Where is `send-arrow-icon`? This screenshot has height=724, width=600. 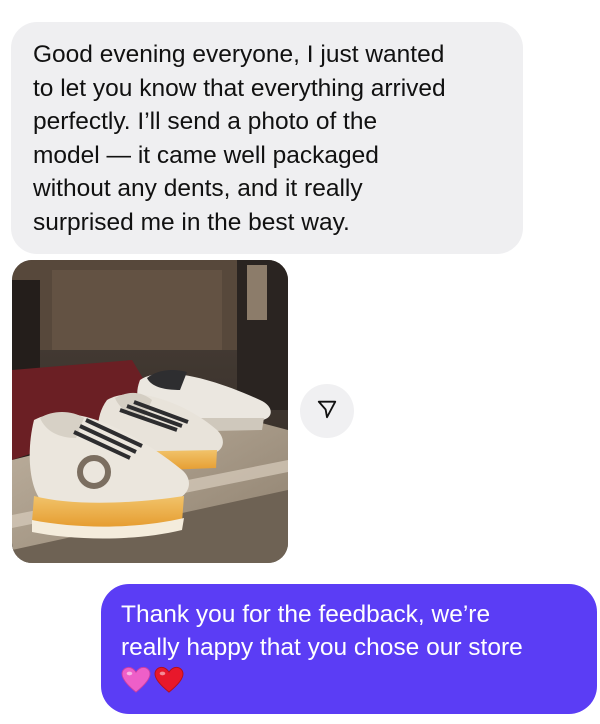
send-arrow-icon is located at coordinates (327, 411).